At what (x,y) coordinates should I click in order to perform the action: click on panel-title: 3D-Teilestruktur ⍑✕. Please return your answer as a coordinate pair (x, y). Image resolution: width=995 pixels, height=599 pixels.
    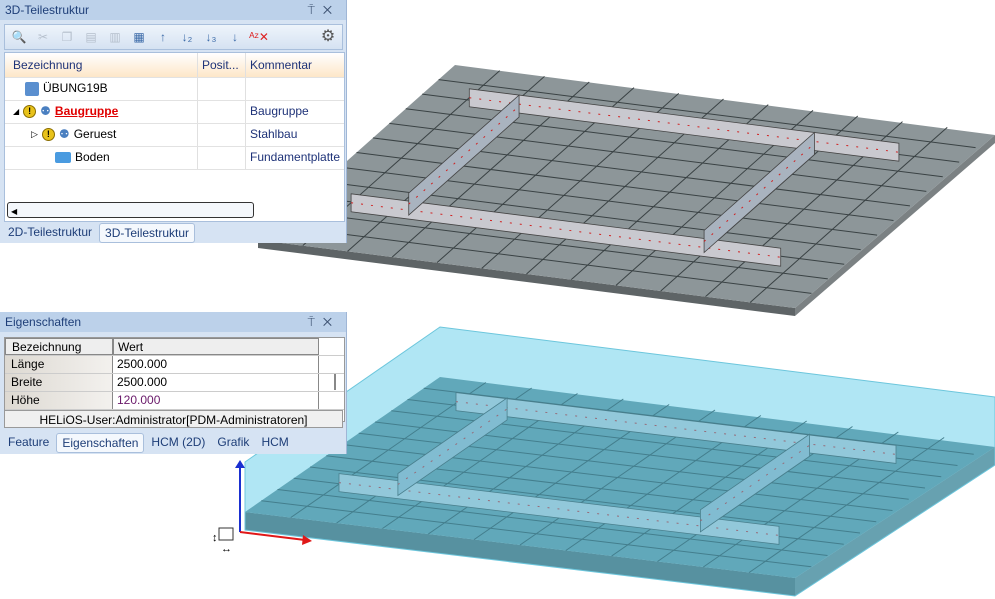
    Looking at the image, I should click on (173, 10).